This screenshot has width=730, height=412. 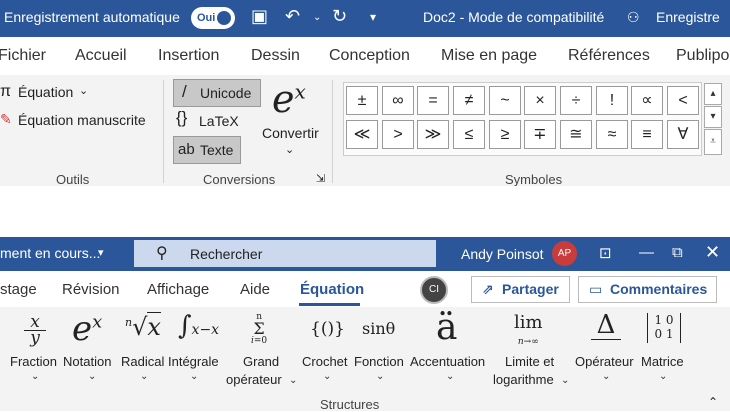 I want to click on symbol-button: ≠, so click(x=469, y=100).